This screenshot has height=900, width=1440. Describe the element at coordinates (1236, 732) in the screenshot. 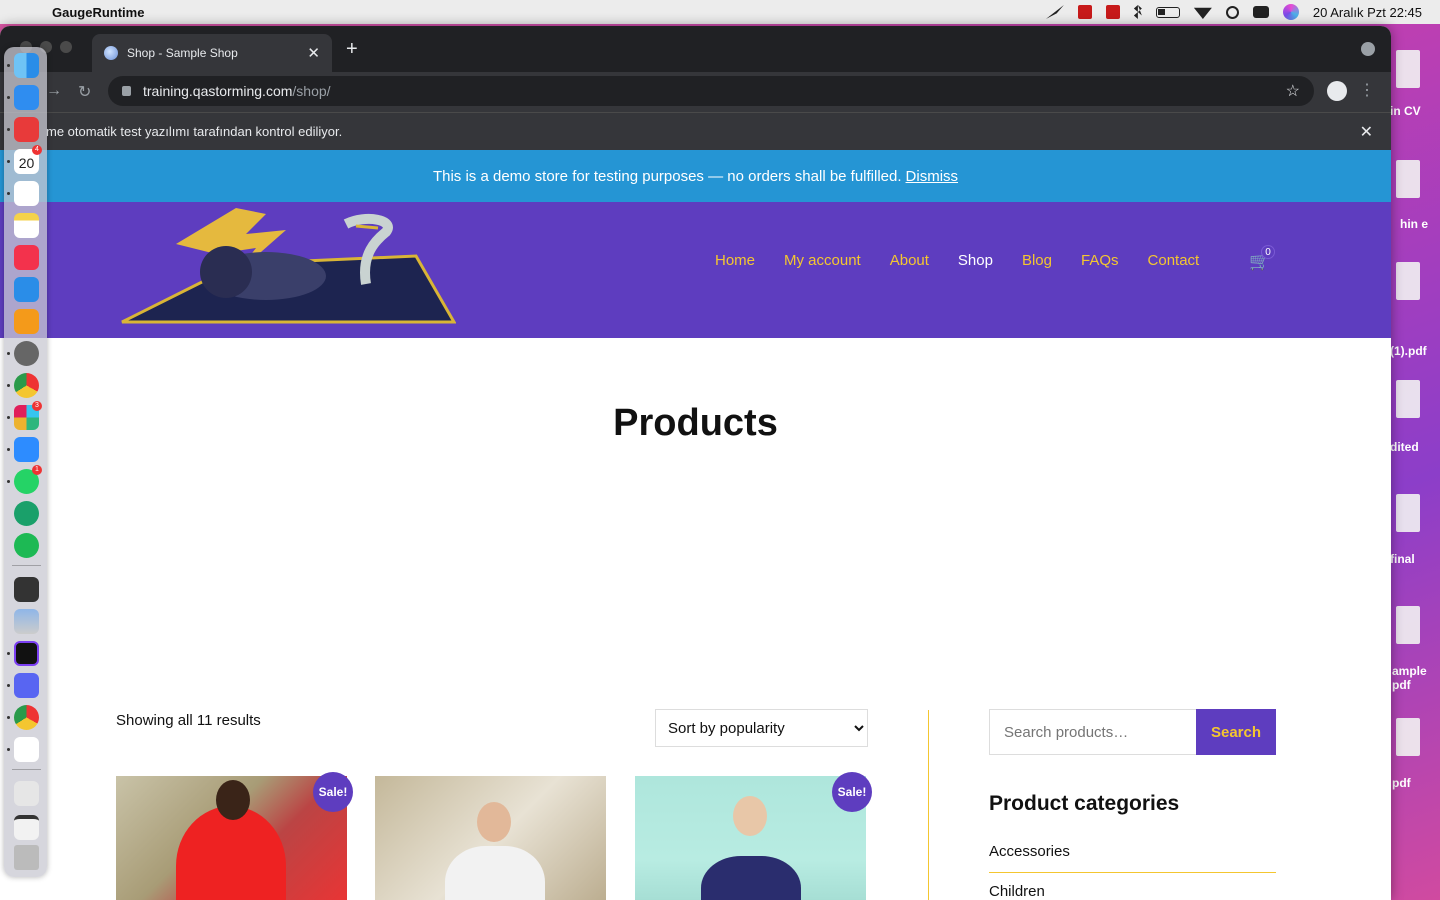

I see `product-search-button: Search` at that location.